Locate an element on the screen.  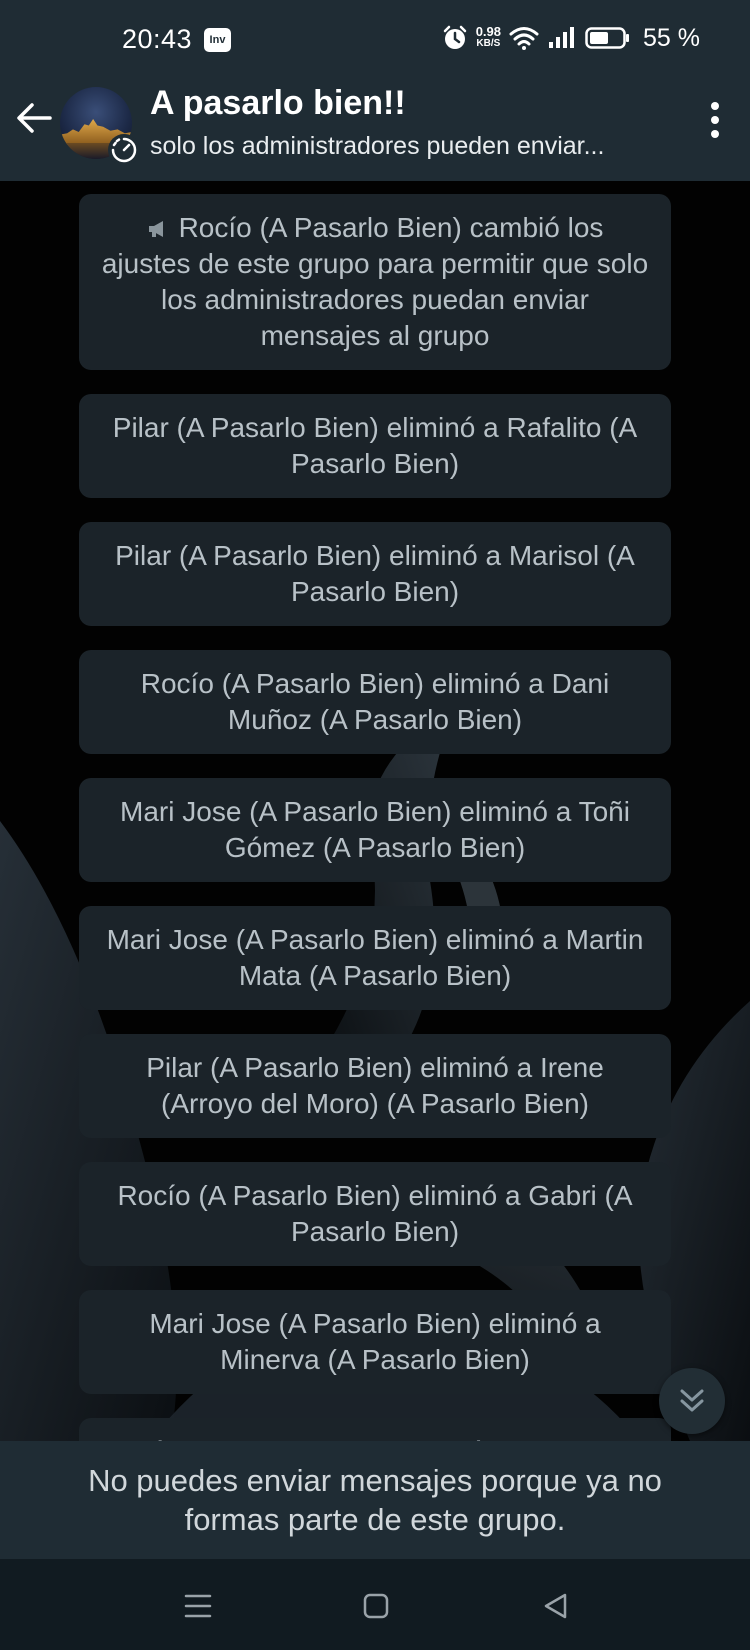
home-icon is located at coordinates (376, 1606).